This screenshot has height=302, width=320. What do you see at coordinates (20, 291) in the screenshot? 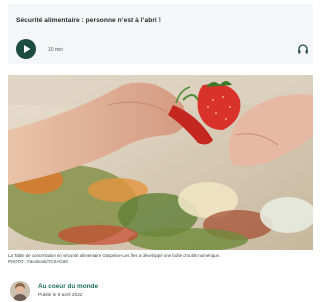
I see `avatar` at bounding box center [20, 291].